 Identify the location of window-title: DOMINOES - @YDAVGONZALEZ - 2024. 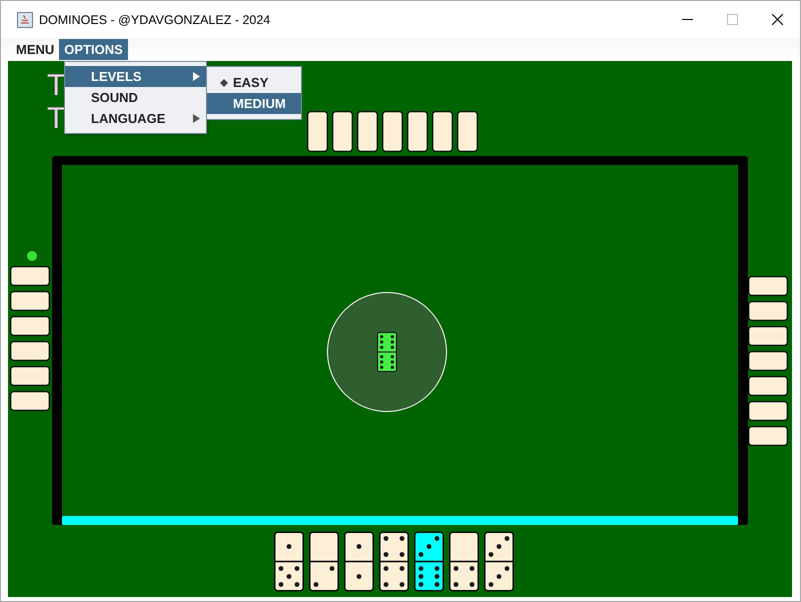
(155, 19).